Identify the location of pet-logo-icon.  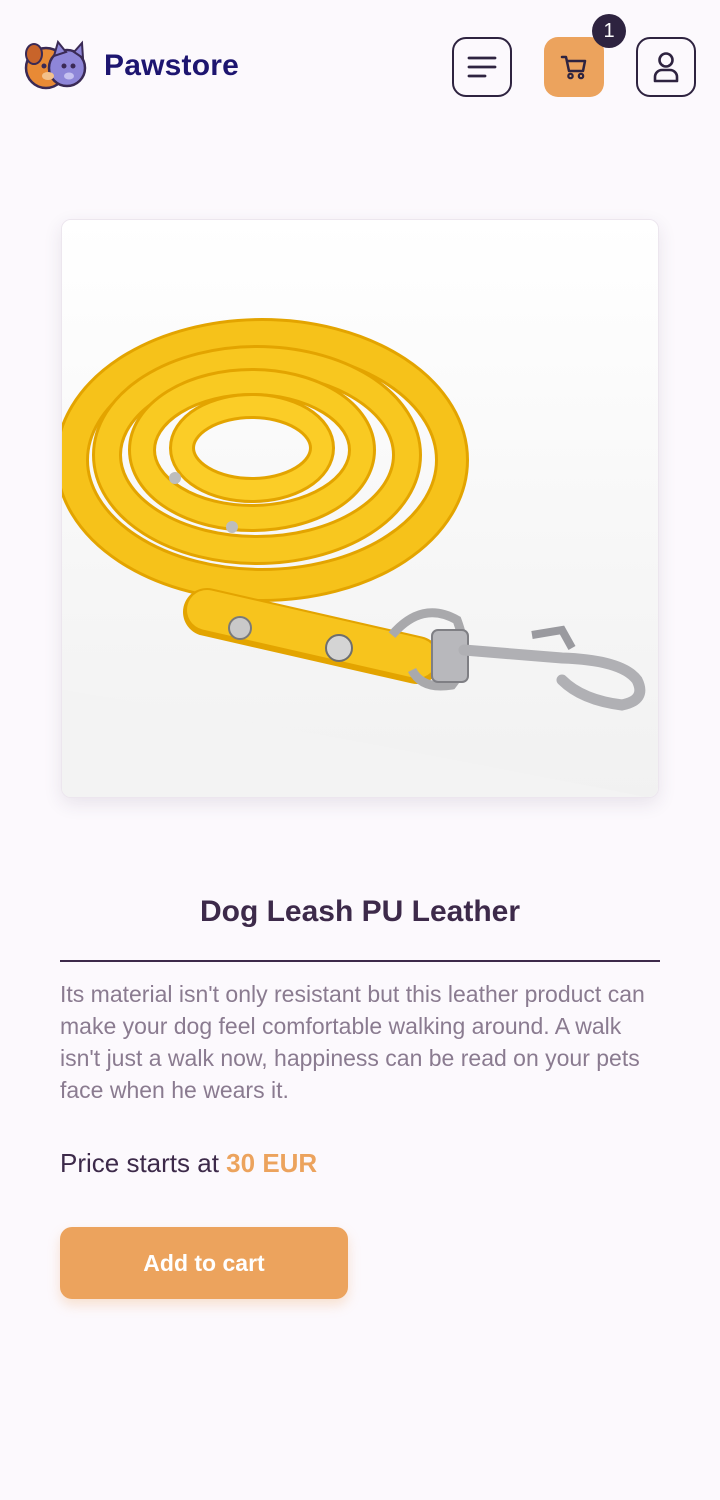
(55, 64).